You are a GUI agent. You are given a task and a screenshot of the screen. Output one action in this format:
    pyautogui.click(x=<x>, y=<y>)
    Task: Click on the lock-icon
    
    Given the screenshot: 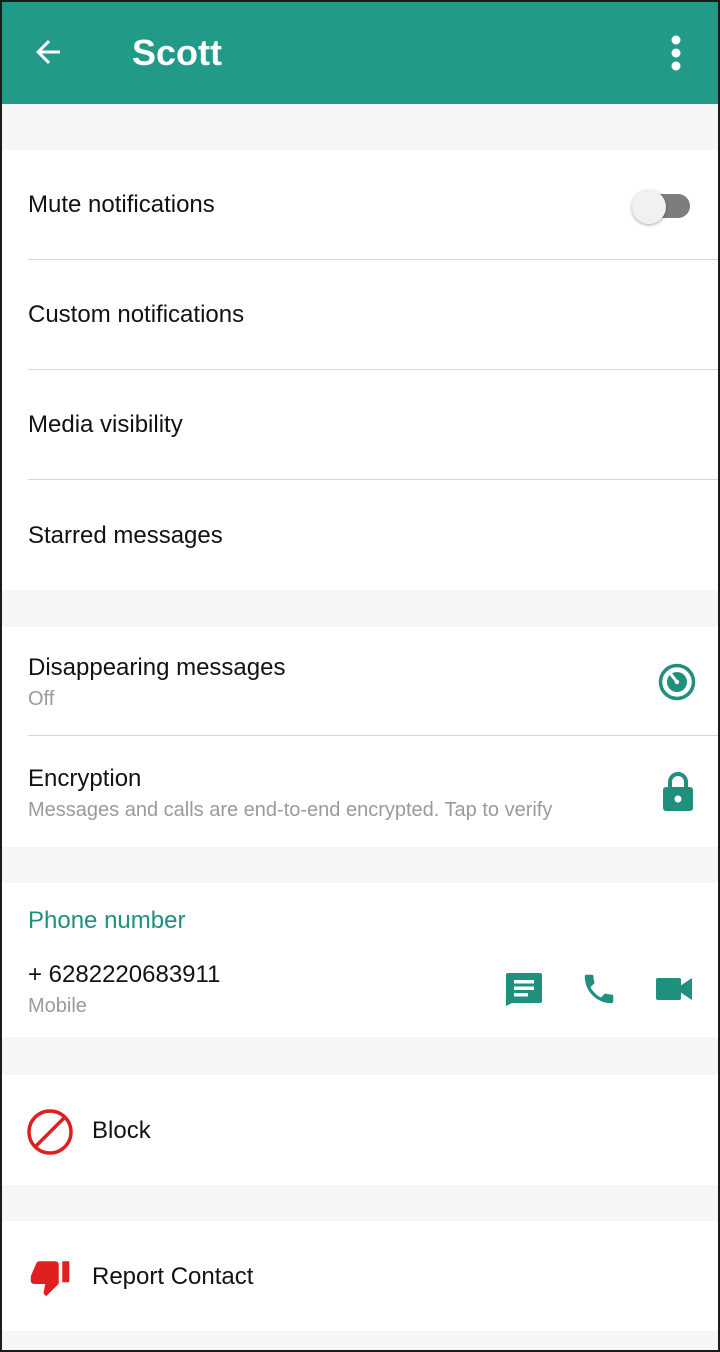 What is the action you would take?
    pyautogui.click(x=678, y=791)
    